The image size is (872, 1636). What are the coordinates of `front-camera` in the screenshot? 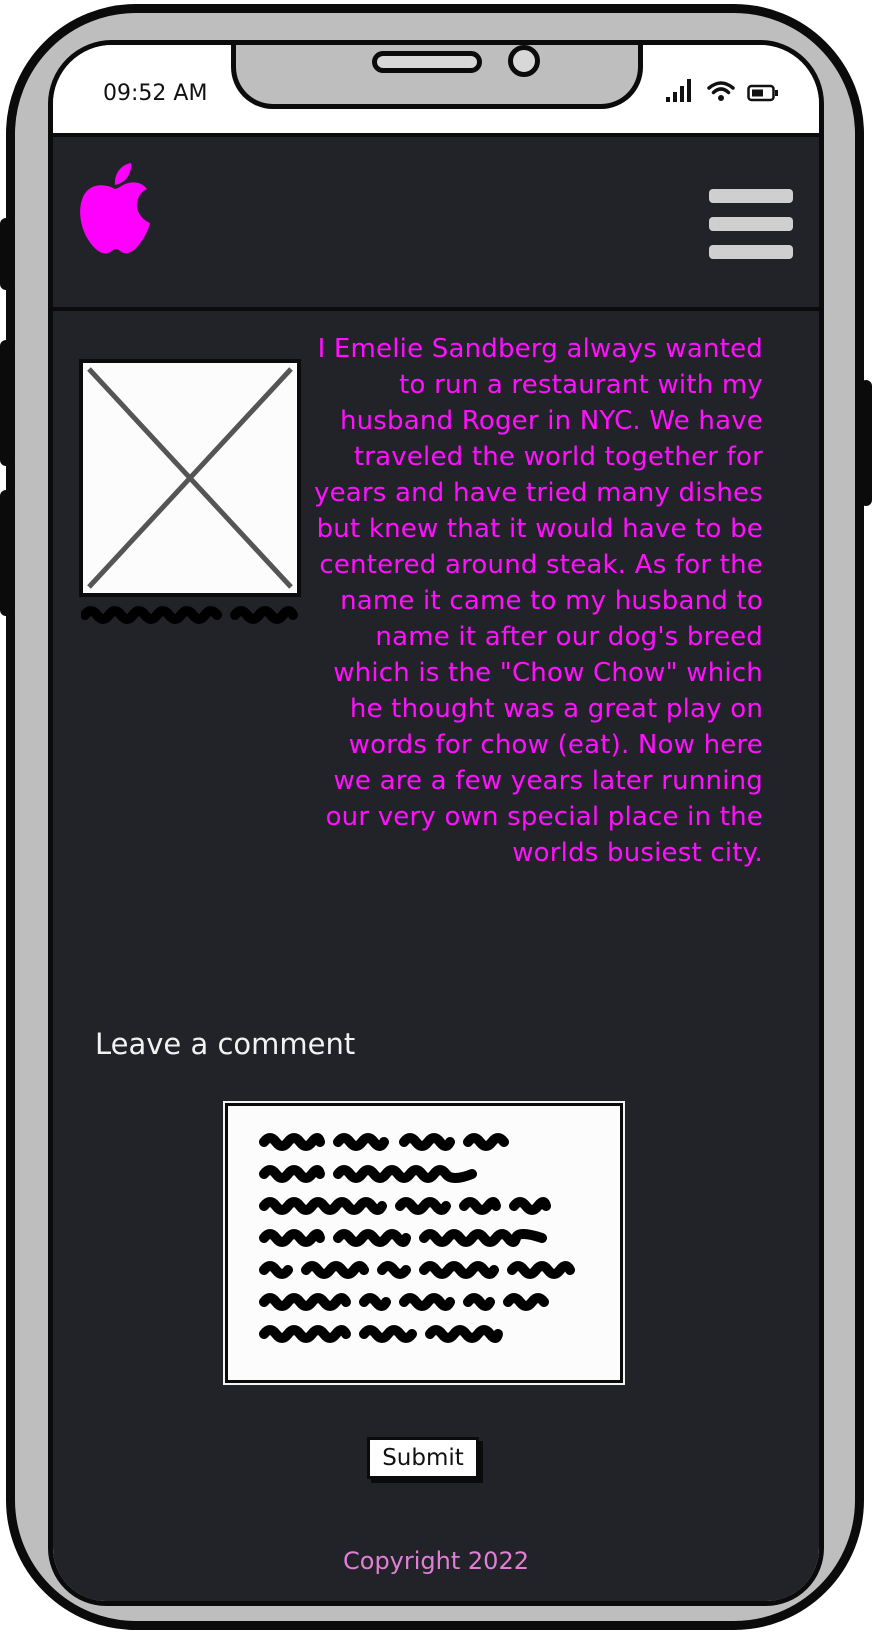 It's located at (524, 61).